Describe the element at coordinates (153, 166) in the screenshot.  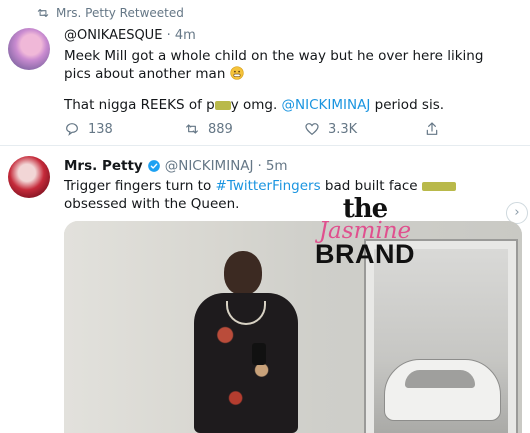
I see `verified-badge-icon` at that location.